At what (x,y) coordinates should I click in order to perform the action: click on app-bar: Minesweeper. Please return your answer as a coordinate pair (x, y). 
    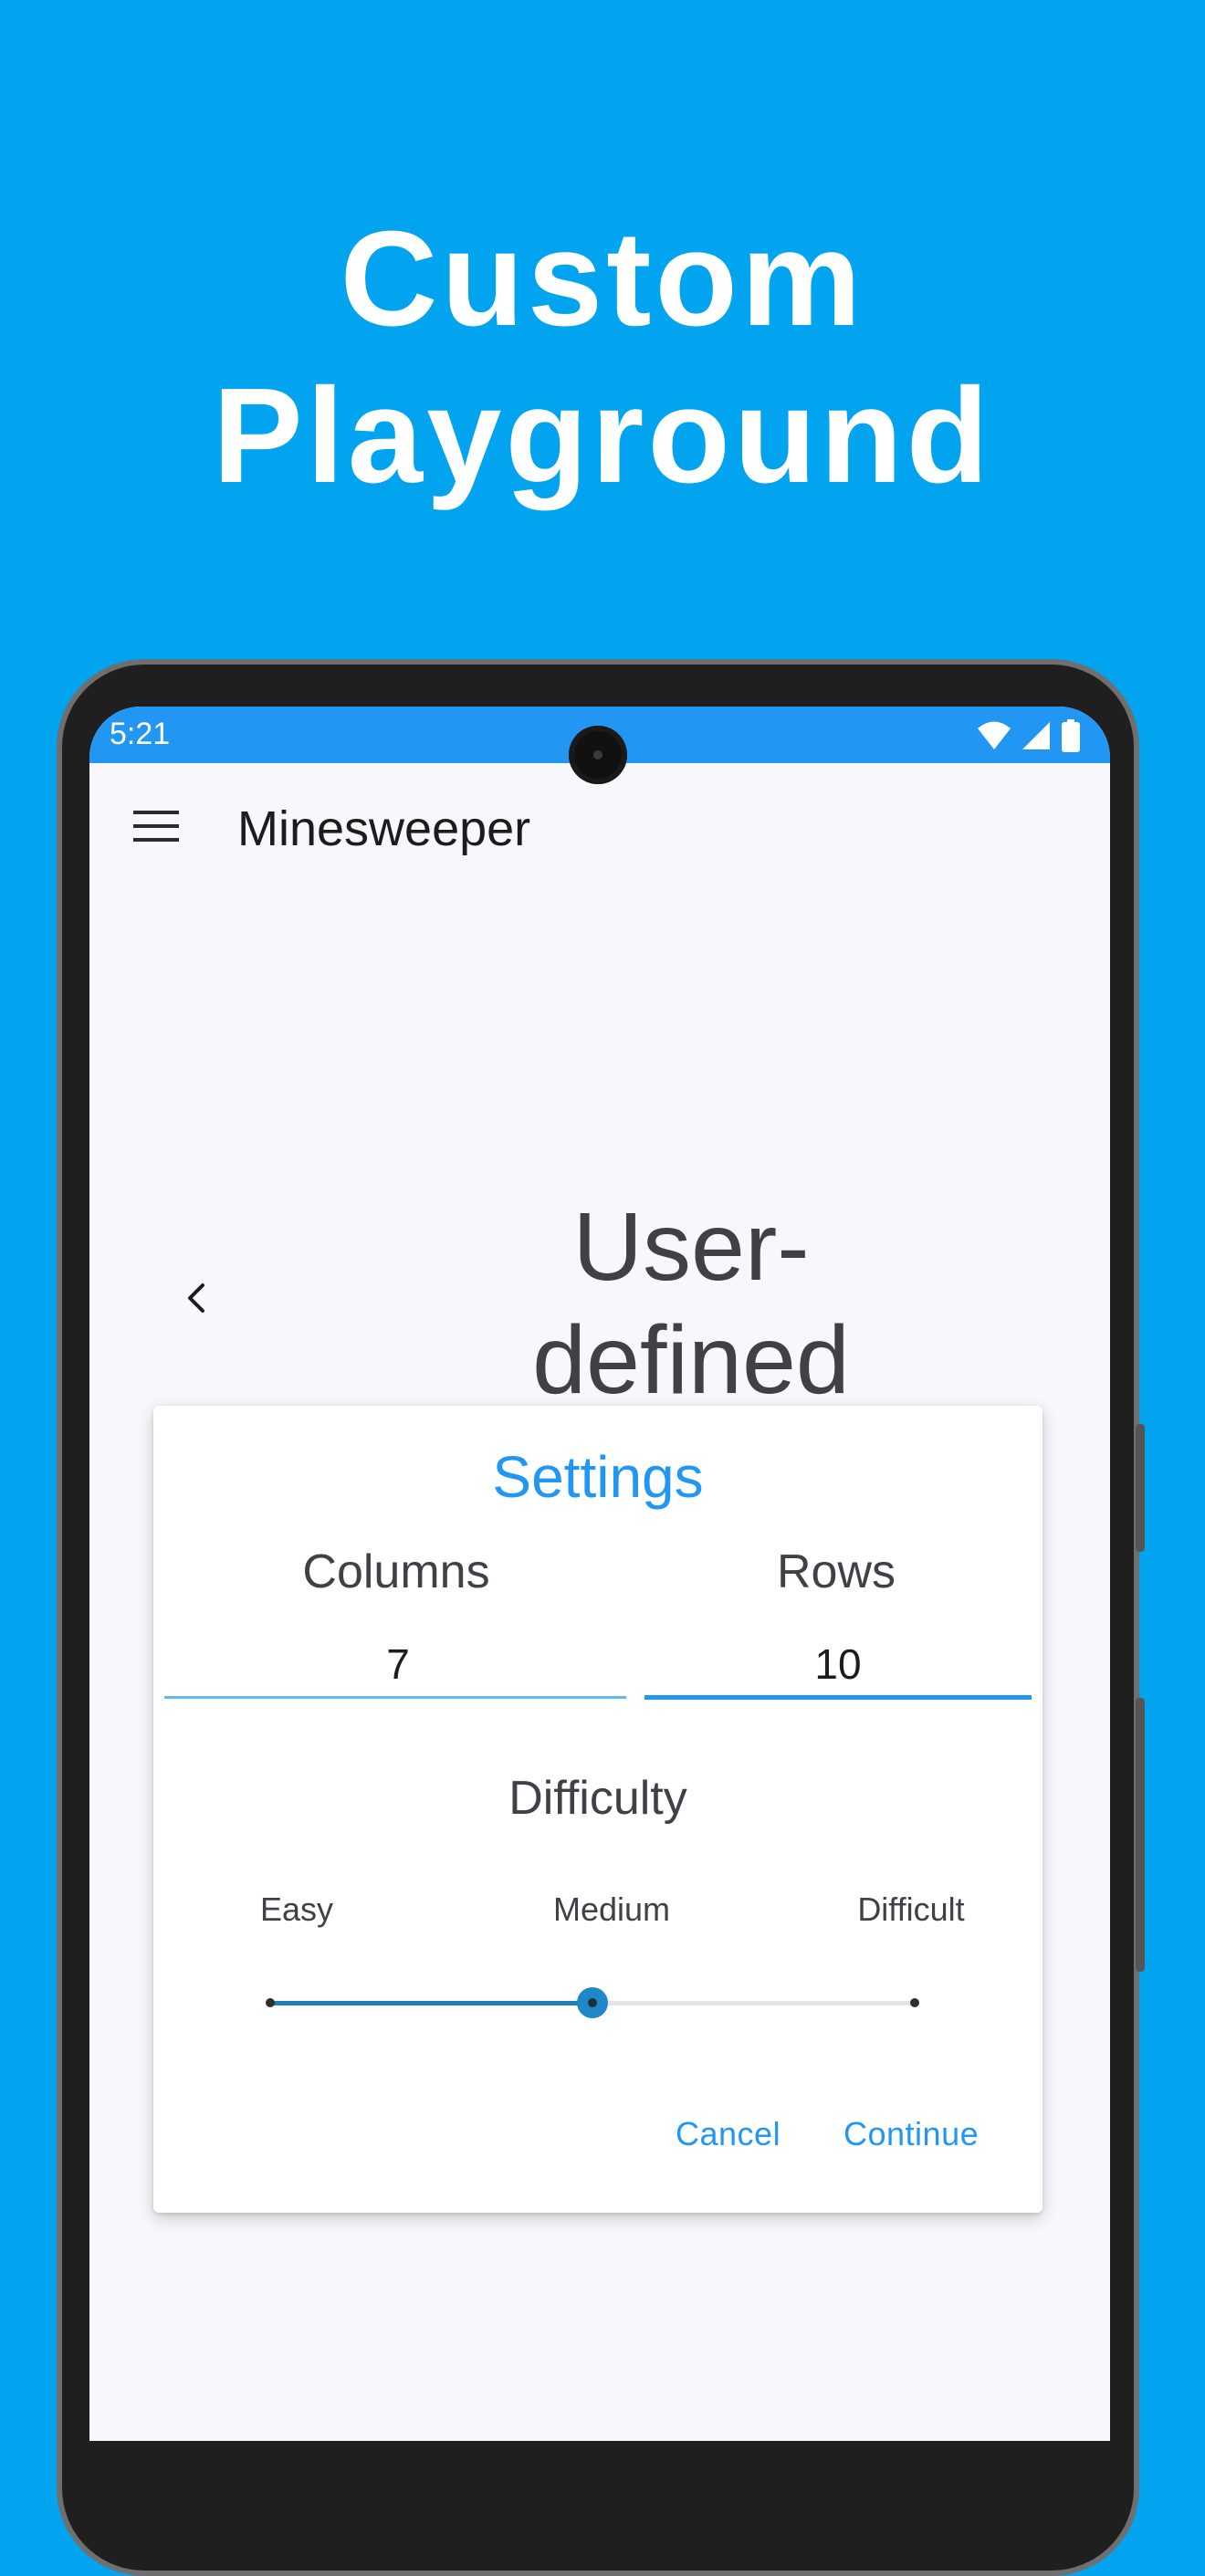
    Looking at the image, I should click on (599, 832).